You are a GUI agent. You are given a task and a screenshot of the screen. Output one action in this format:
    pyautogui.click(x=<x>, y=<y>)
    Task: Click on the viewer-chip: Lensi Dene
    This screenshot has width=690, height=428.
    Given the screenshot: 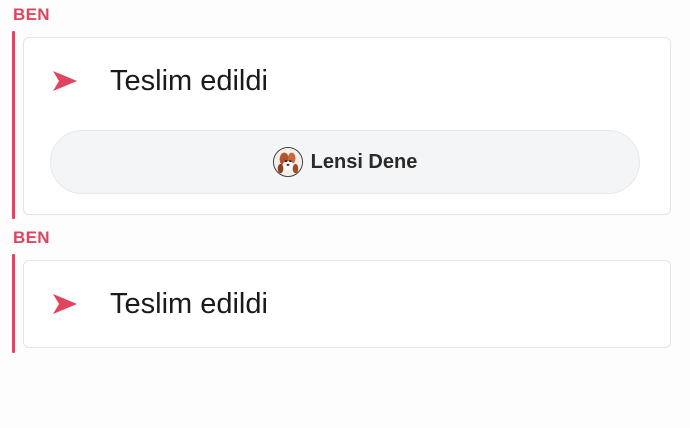 What is the action you would take?
    pyautogui.click(x=345, y=162)
    